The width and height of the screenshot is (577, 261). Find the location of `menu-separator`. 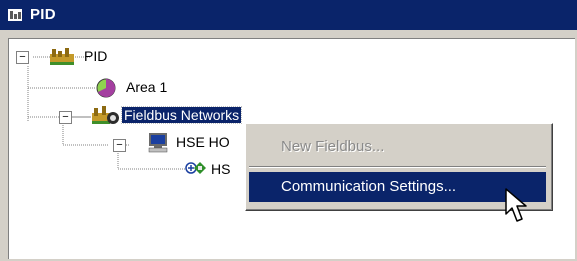

menu-separator is located at coordinates (397, 167).